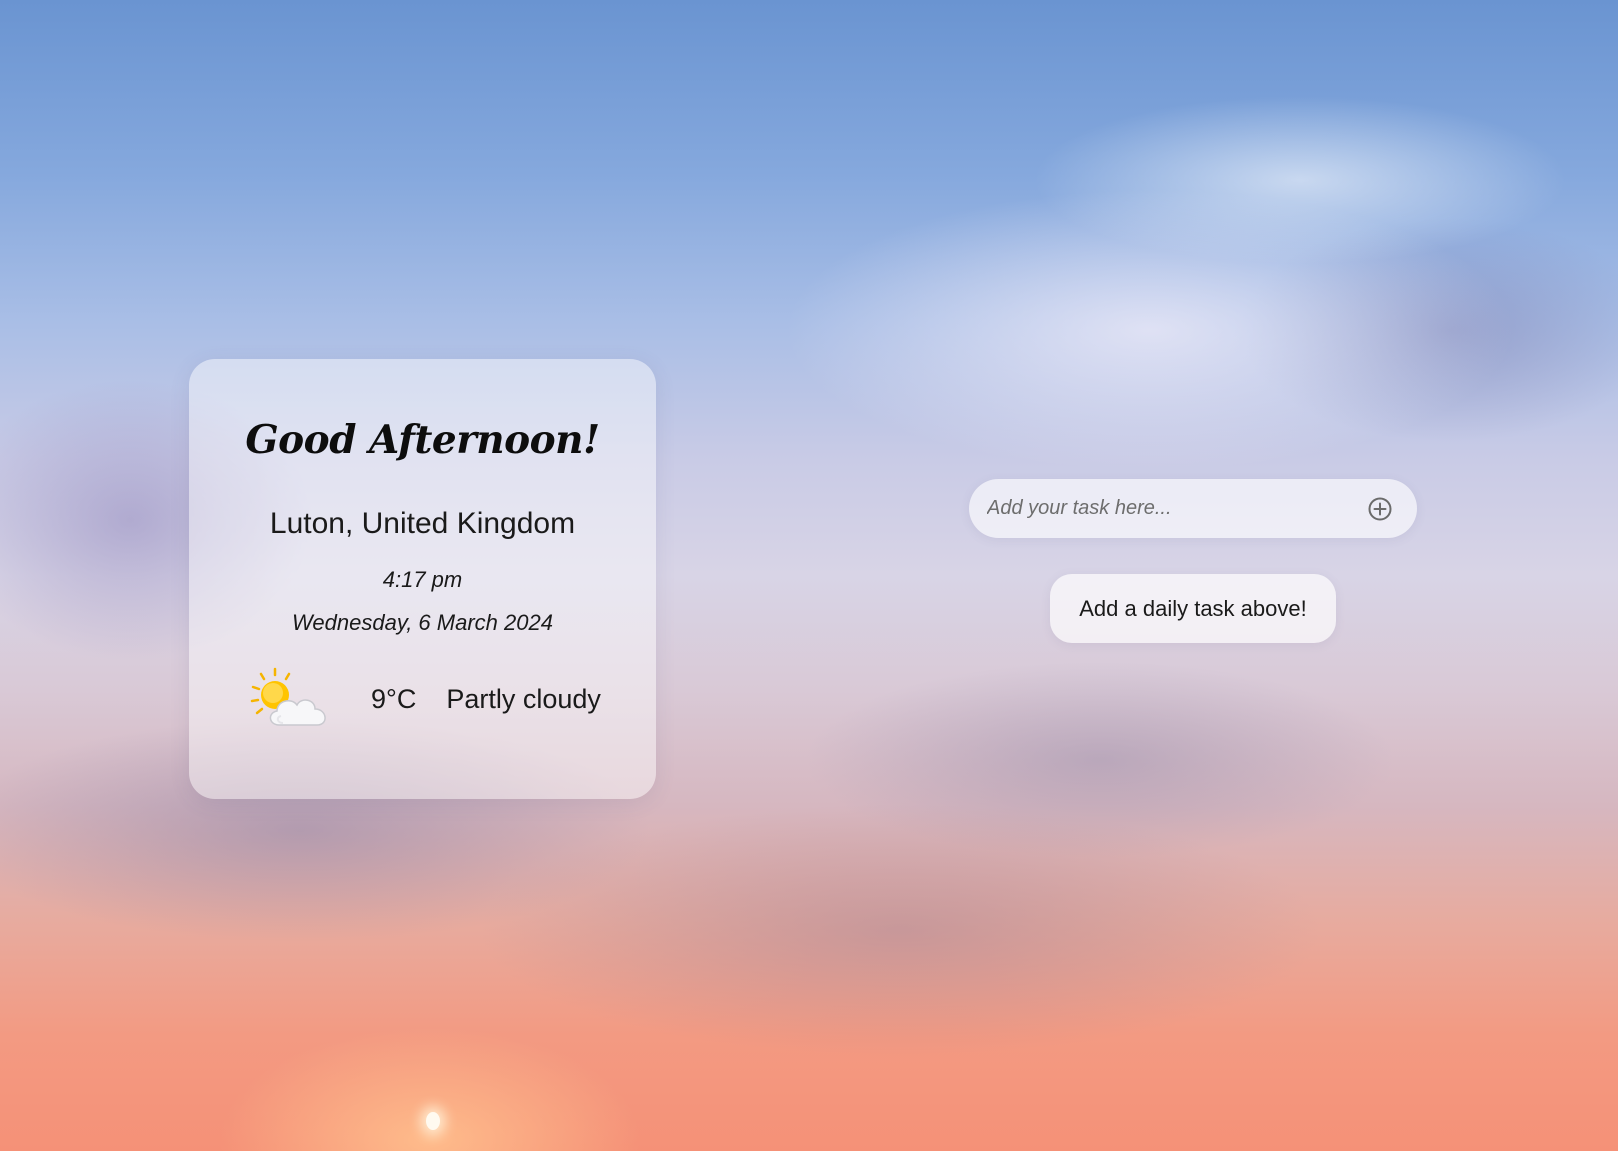 This screenshot has height=1151, width=1618. I want to click on time-label: 4:17 pm, so click(422, 579).